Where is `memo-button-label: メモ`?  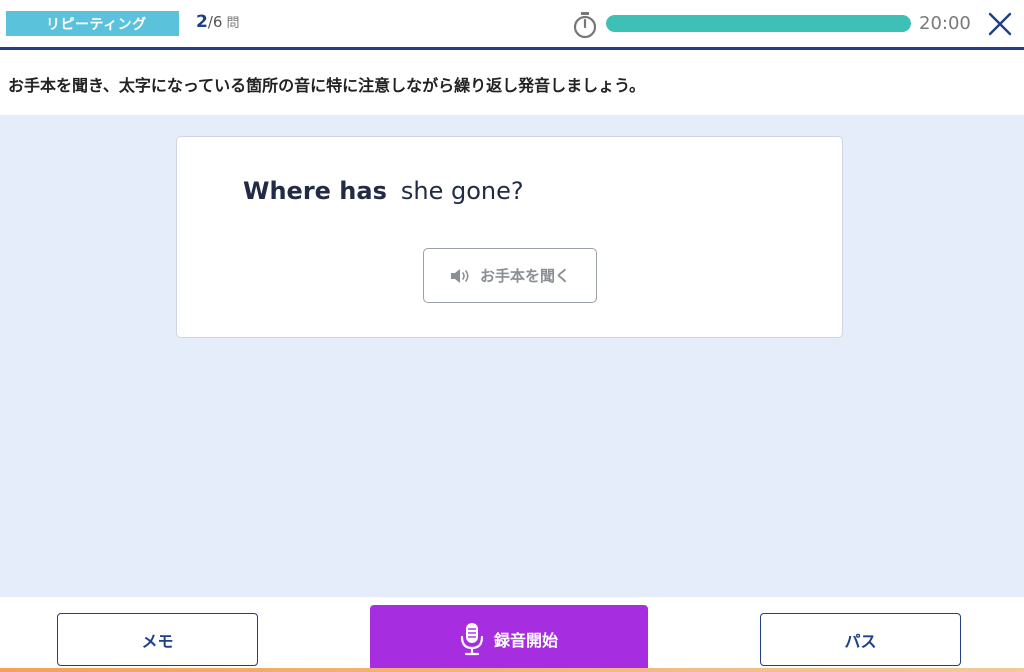
memo-button-label: メモ is located at coordinates (157, 641).